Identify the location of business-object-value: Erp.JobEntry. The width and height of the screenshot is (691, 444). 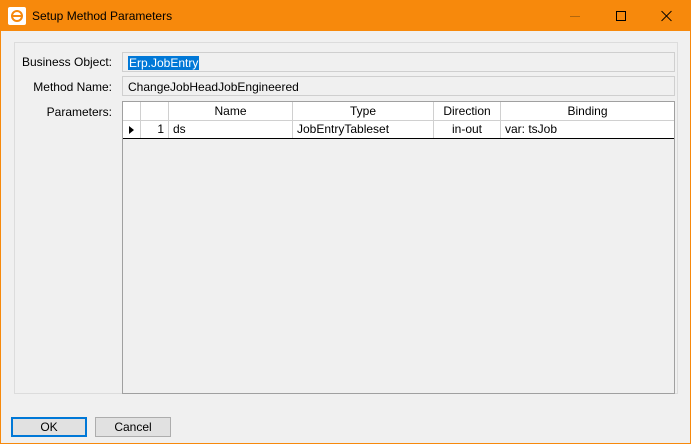
(164, 63).